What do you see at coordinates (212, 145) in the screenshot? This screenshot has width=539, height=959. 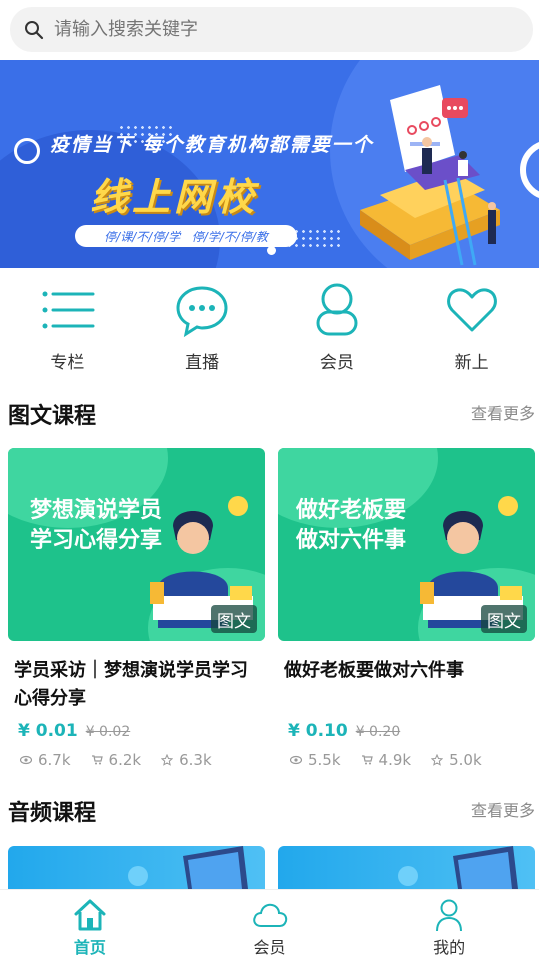 I see `banner-headline: 疫情当下 每个教育机构都需要一个` at bounding box center [212, 145].